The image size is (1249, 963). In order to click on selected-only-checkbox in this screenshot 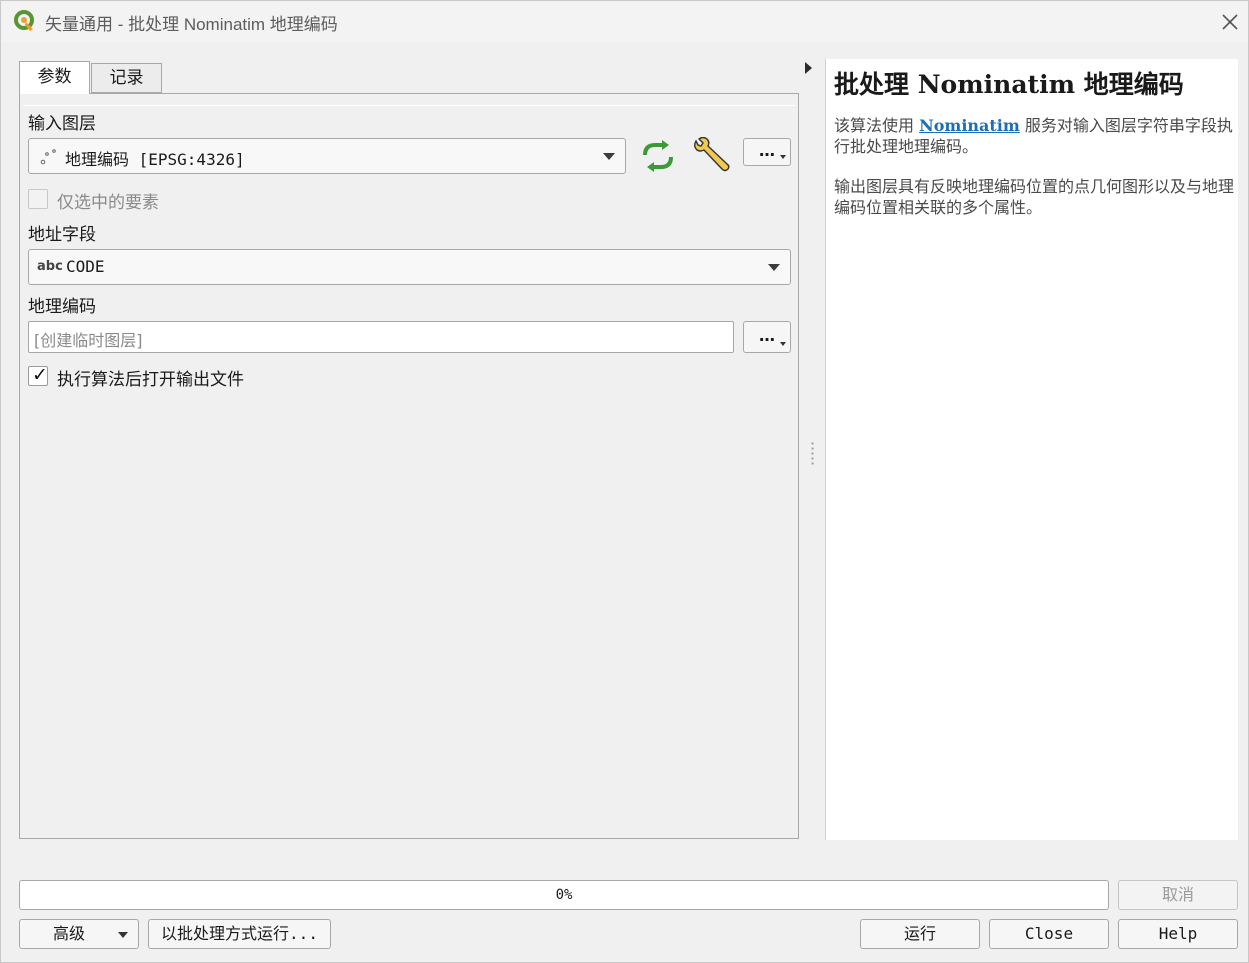, I will do `click(38, 199)`.